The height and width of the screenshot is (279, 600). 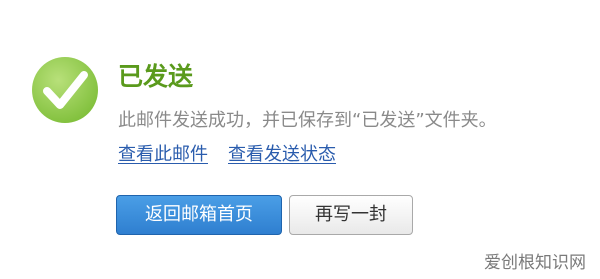 I want to click on action-links: 查看此邮件 查看发送状态, so click(x=227, y=155).